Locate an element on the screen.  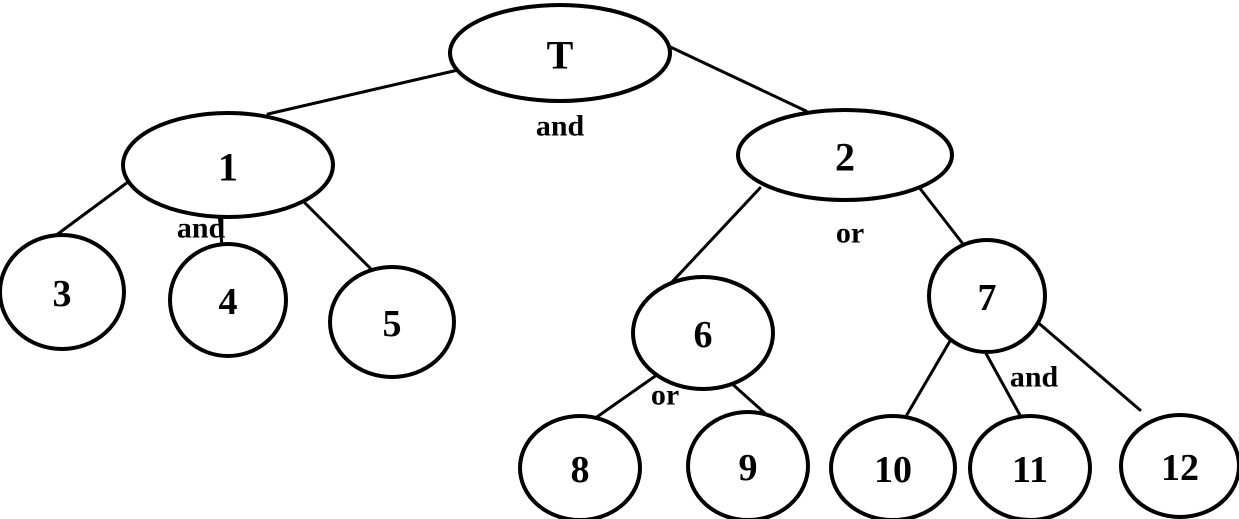
tree-node-4: 4 is located at coordinates (228, 300).